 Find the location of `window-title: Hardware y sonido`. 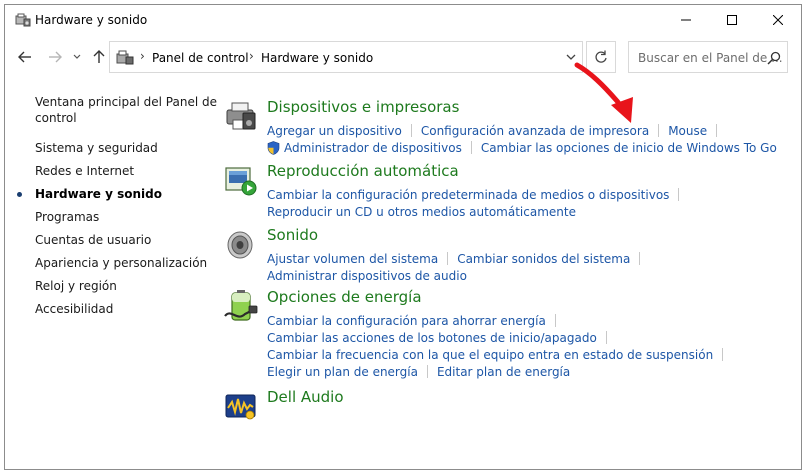

window-title: Hardware y sonido is located at coordinates (91, 20).